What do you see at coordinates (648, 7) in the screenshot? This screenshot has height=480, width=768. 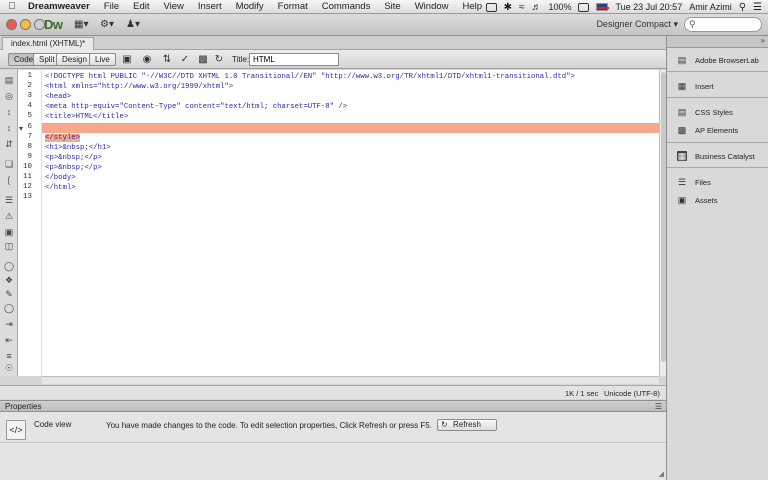 I see `clock: Tue 23 Jul 20:57` at bounding box center [648, 7].